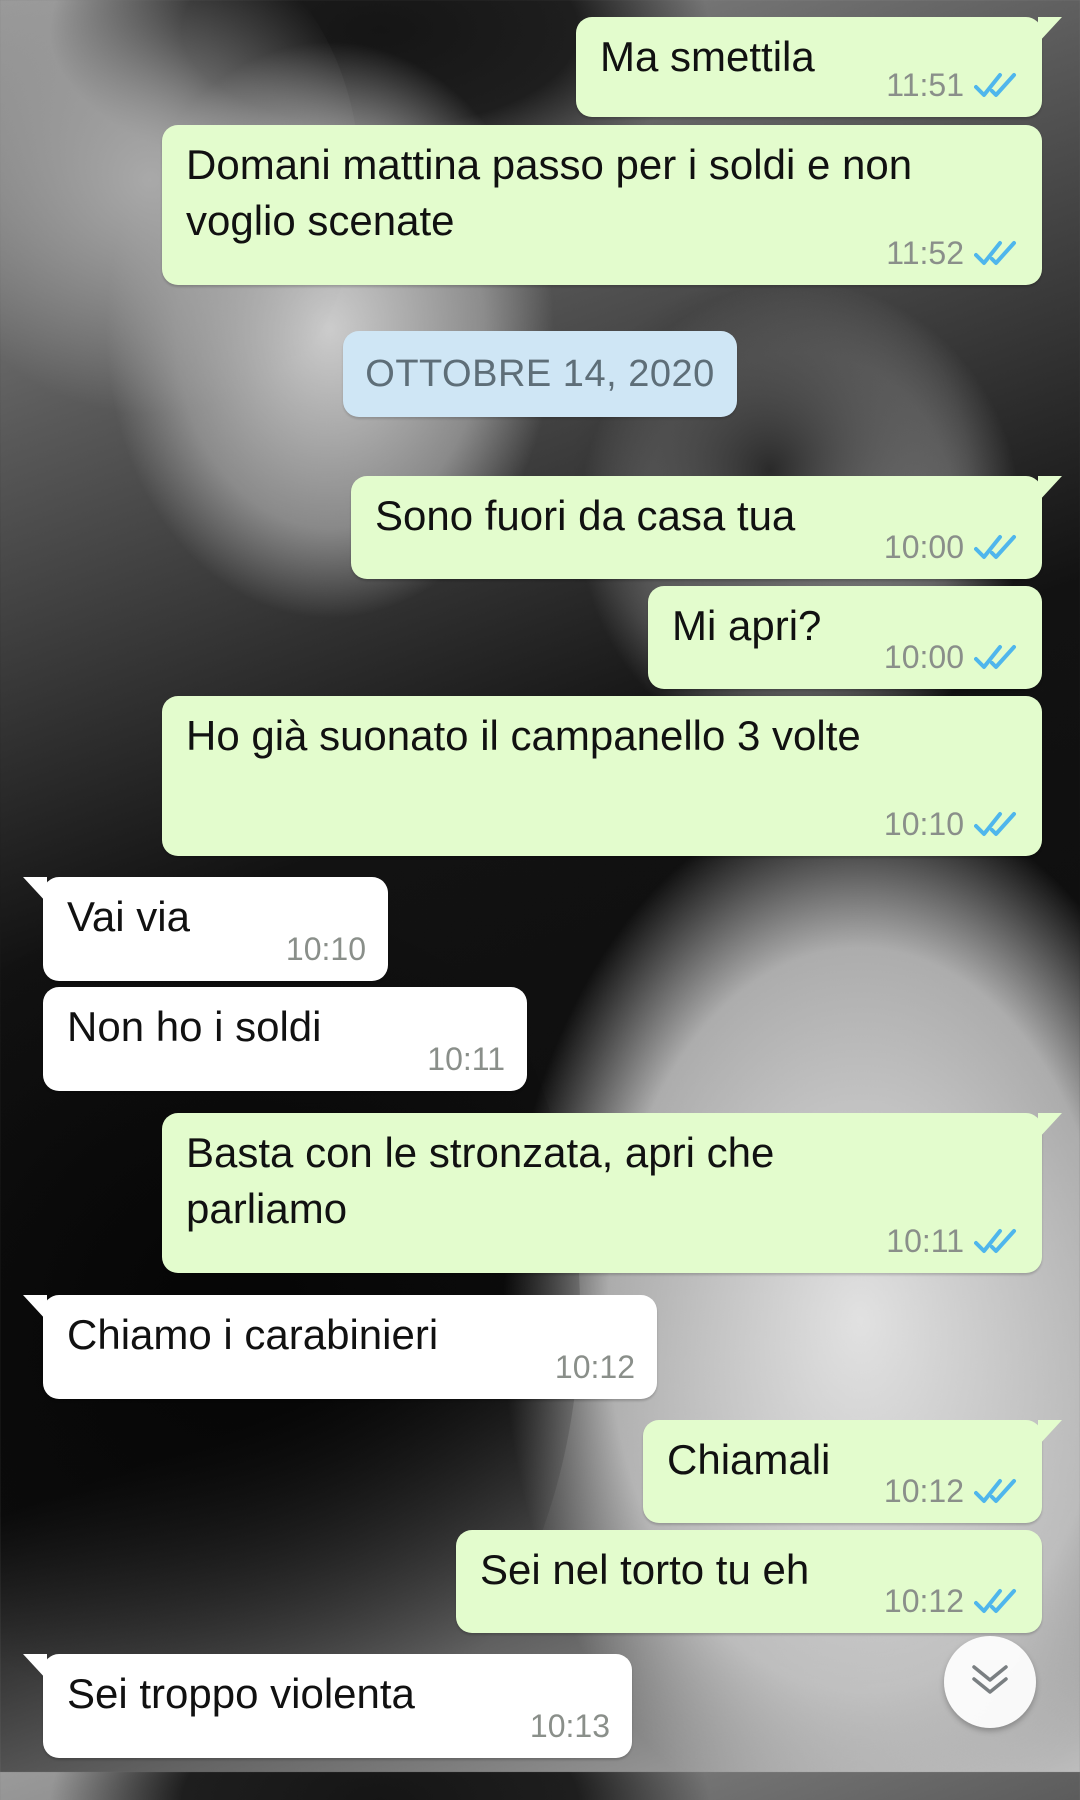 The width and height of the screenshot is (1080, 1800). I want to click on incoming-message: Chiamo i carabinieri 10:12, so click(340, 1347).